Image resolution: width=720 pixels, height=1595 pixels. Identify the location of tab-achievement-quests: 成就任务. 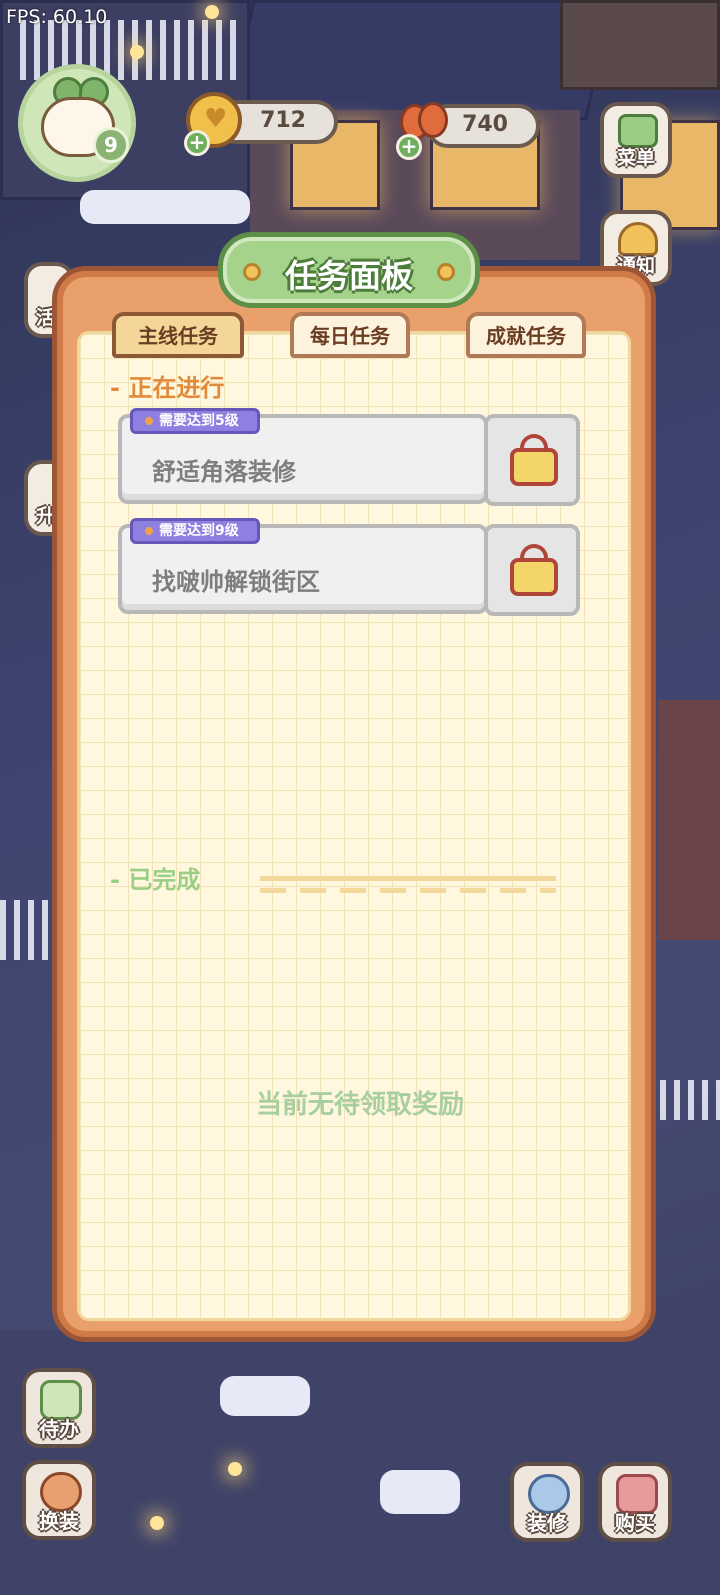
(526, 335).